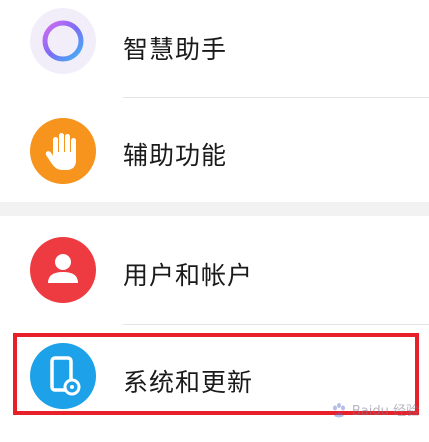 The image size is (429, 442). I want to click on settings-item-label: 用户和帐户, so click(188, 275).